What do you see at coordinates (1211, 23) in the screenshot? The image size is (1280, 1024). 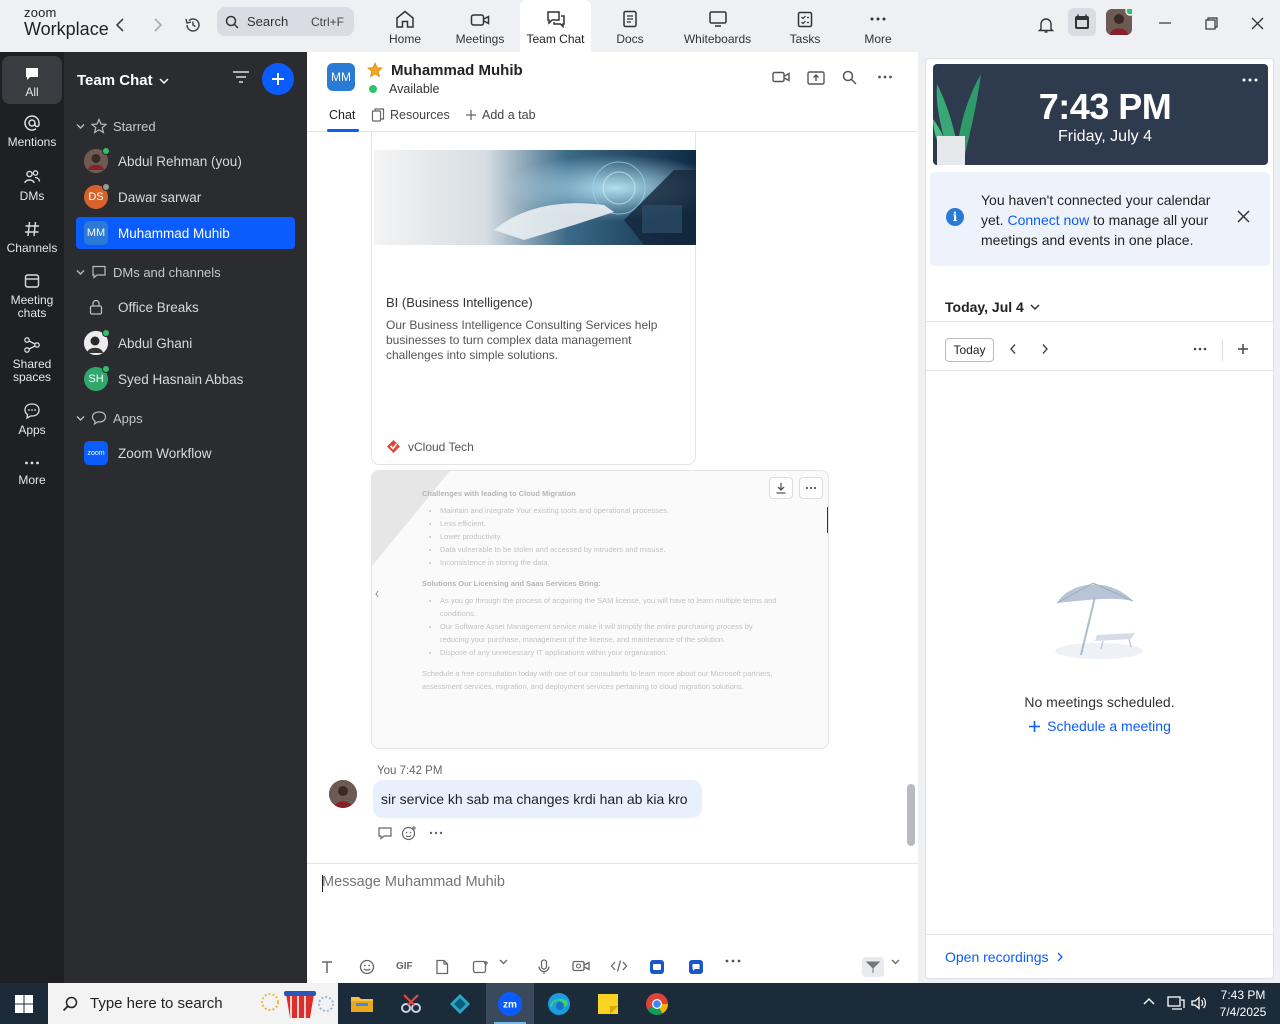 I see `restore-icon` at bounding box center [1211, 23].